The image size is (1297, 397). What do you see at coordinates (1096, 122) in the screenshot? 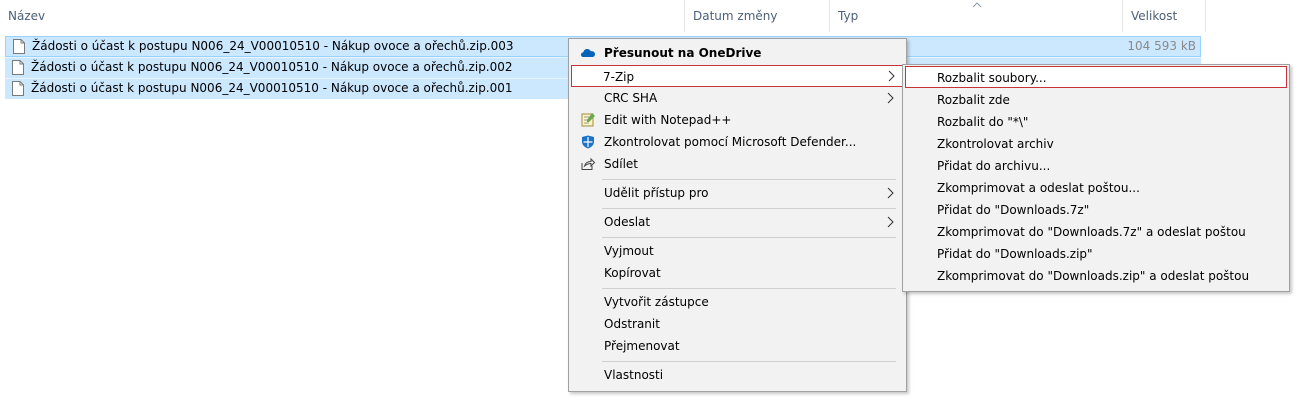
I see `submenu-item-extract-to: Rozbalit do "*\"` at bounding box center [1096, 122].